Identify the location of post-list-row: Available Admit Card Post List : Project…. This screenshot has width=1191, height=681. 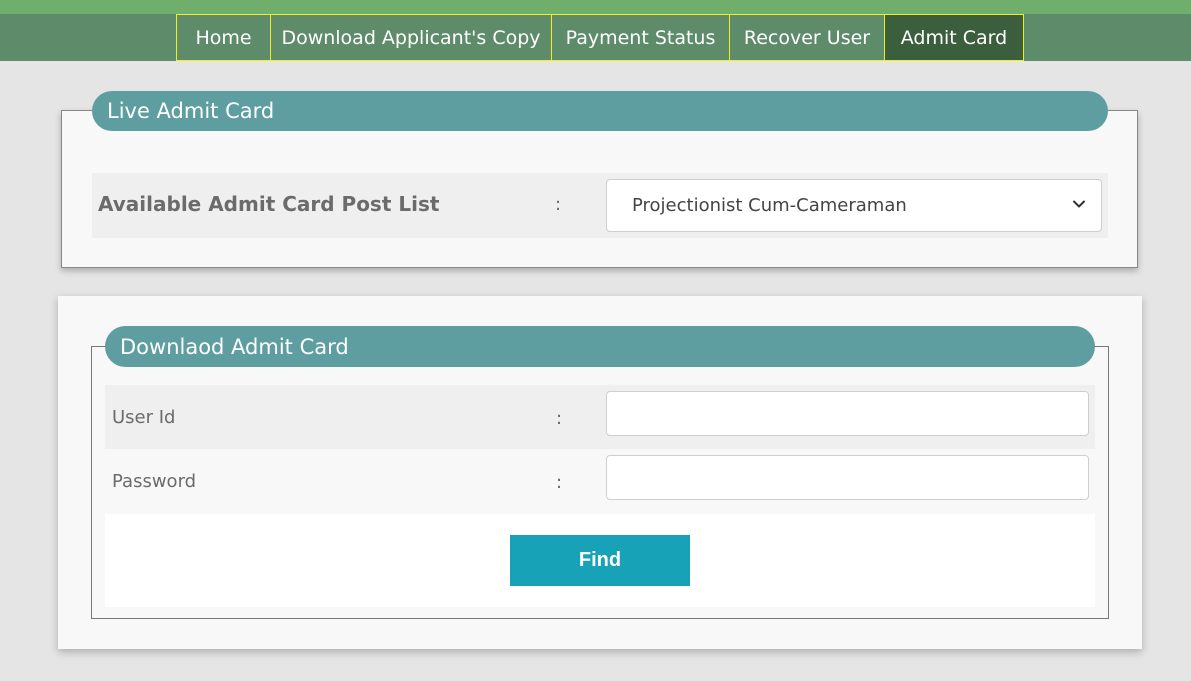
(600, 205).